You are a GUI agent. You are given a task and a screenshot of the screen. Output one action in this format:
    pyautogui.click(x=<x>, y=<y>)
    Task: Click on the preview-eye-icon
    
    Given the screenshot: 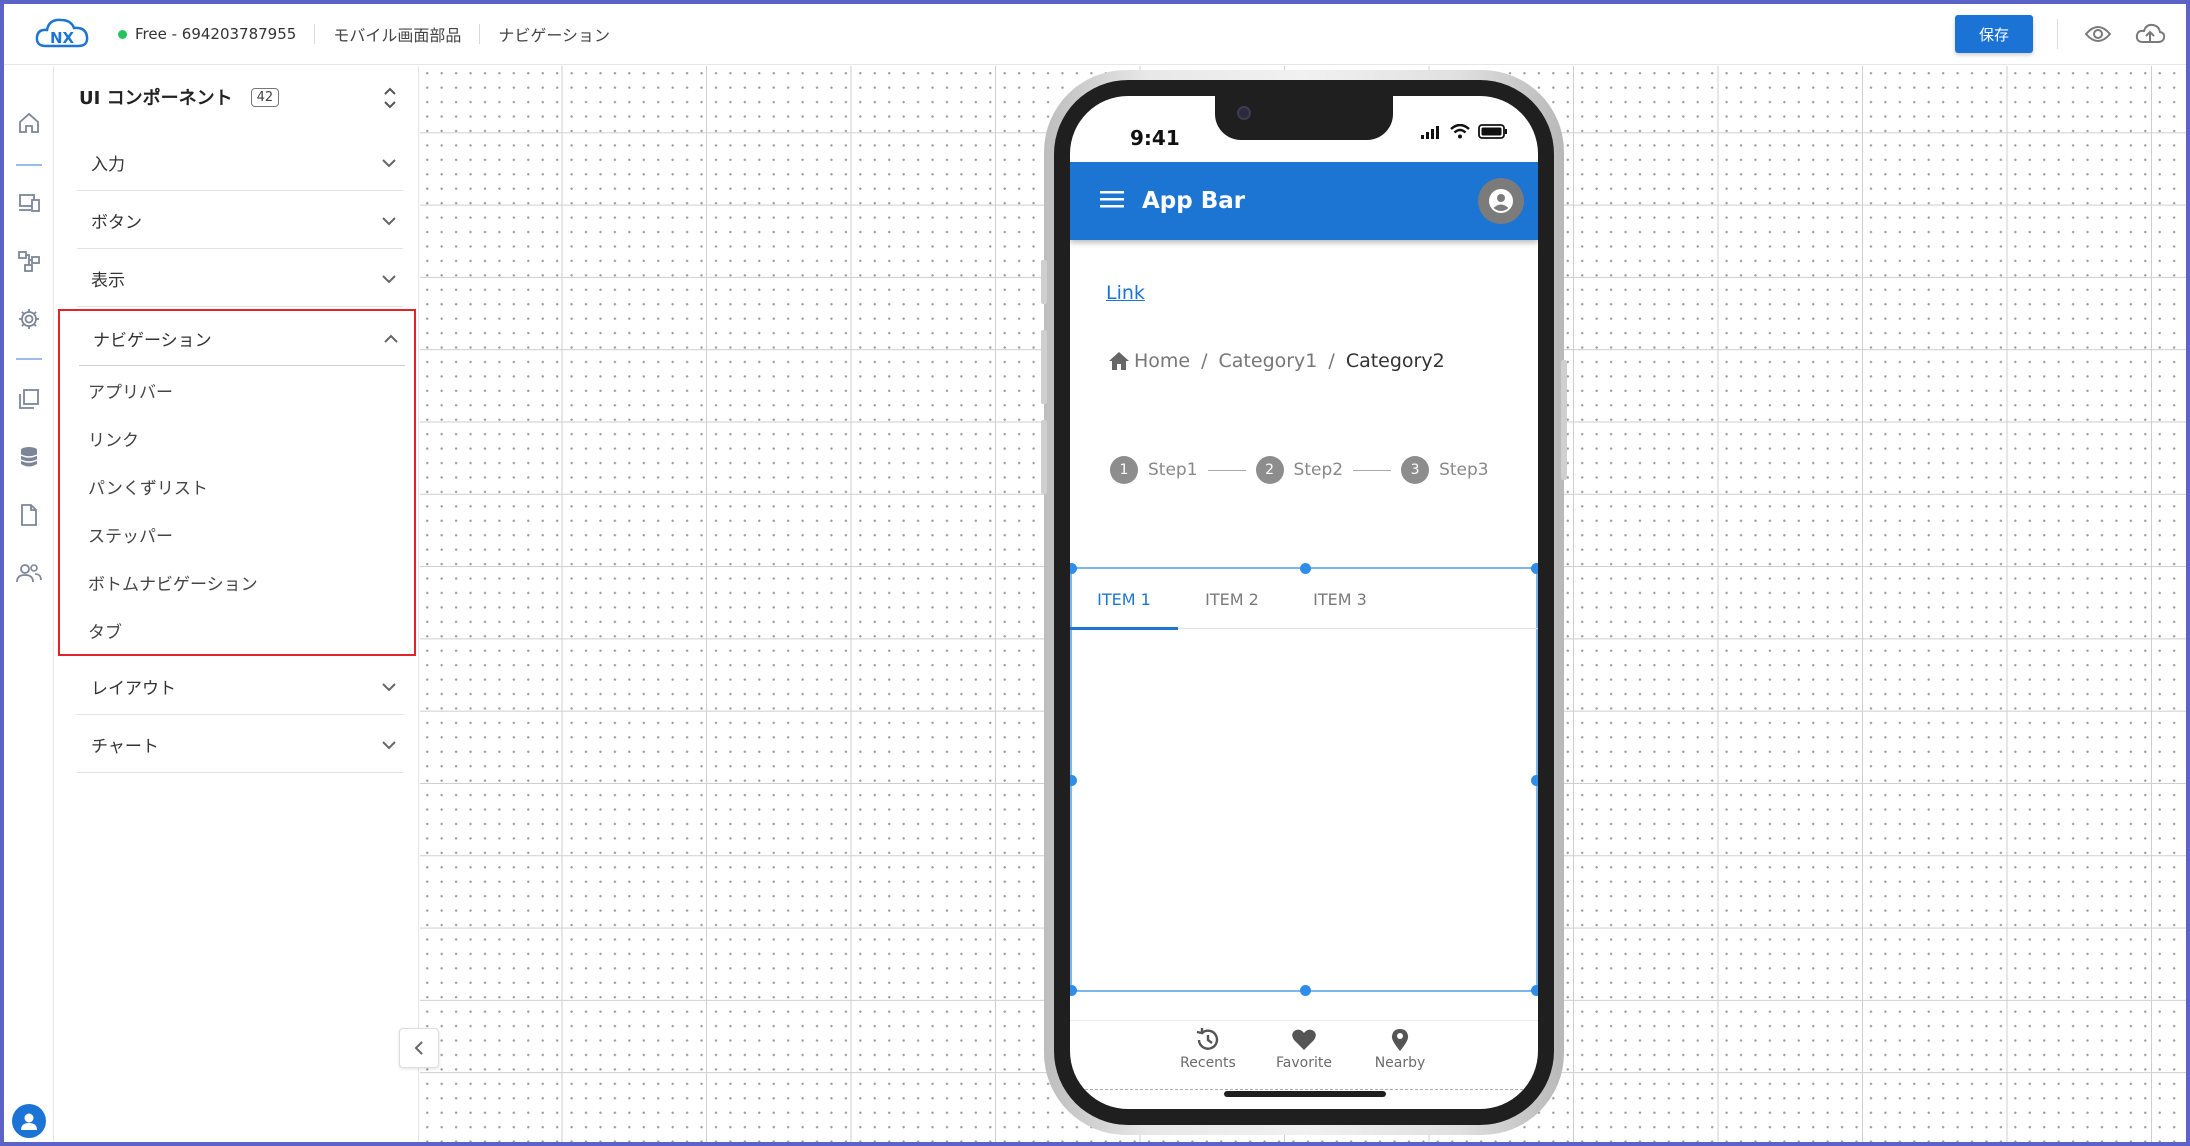 What is the action you would take?
    pyautogui.click(x=2098, y=34)
    